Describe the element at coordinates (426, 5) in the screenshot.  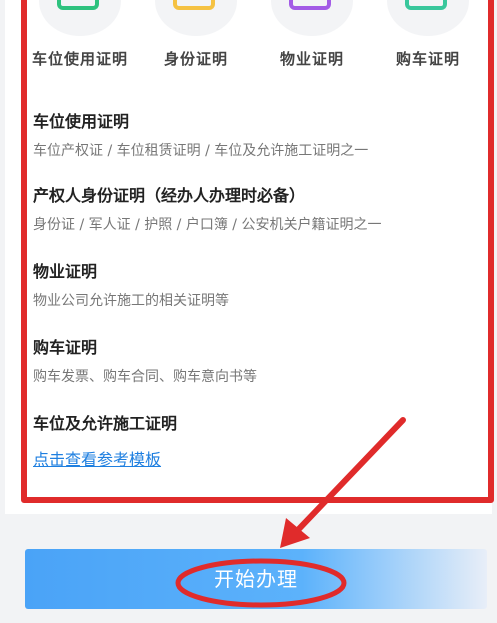
I see `document-teal-icon` at that location.